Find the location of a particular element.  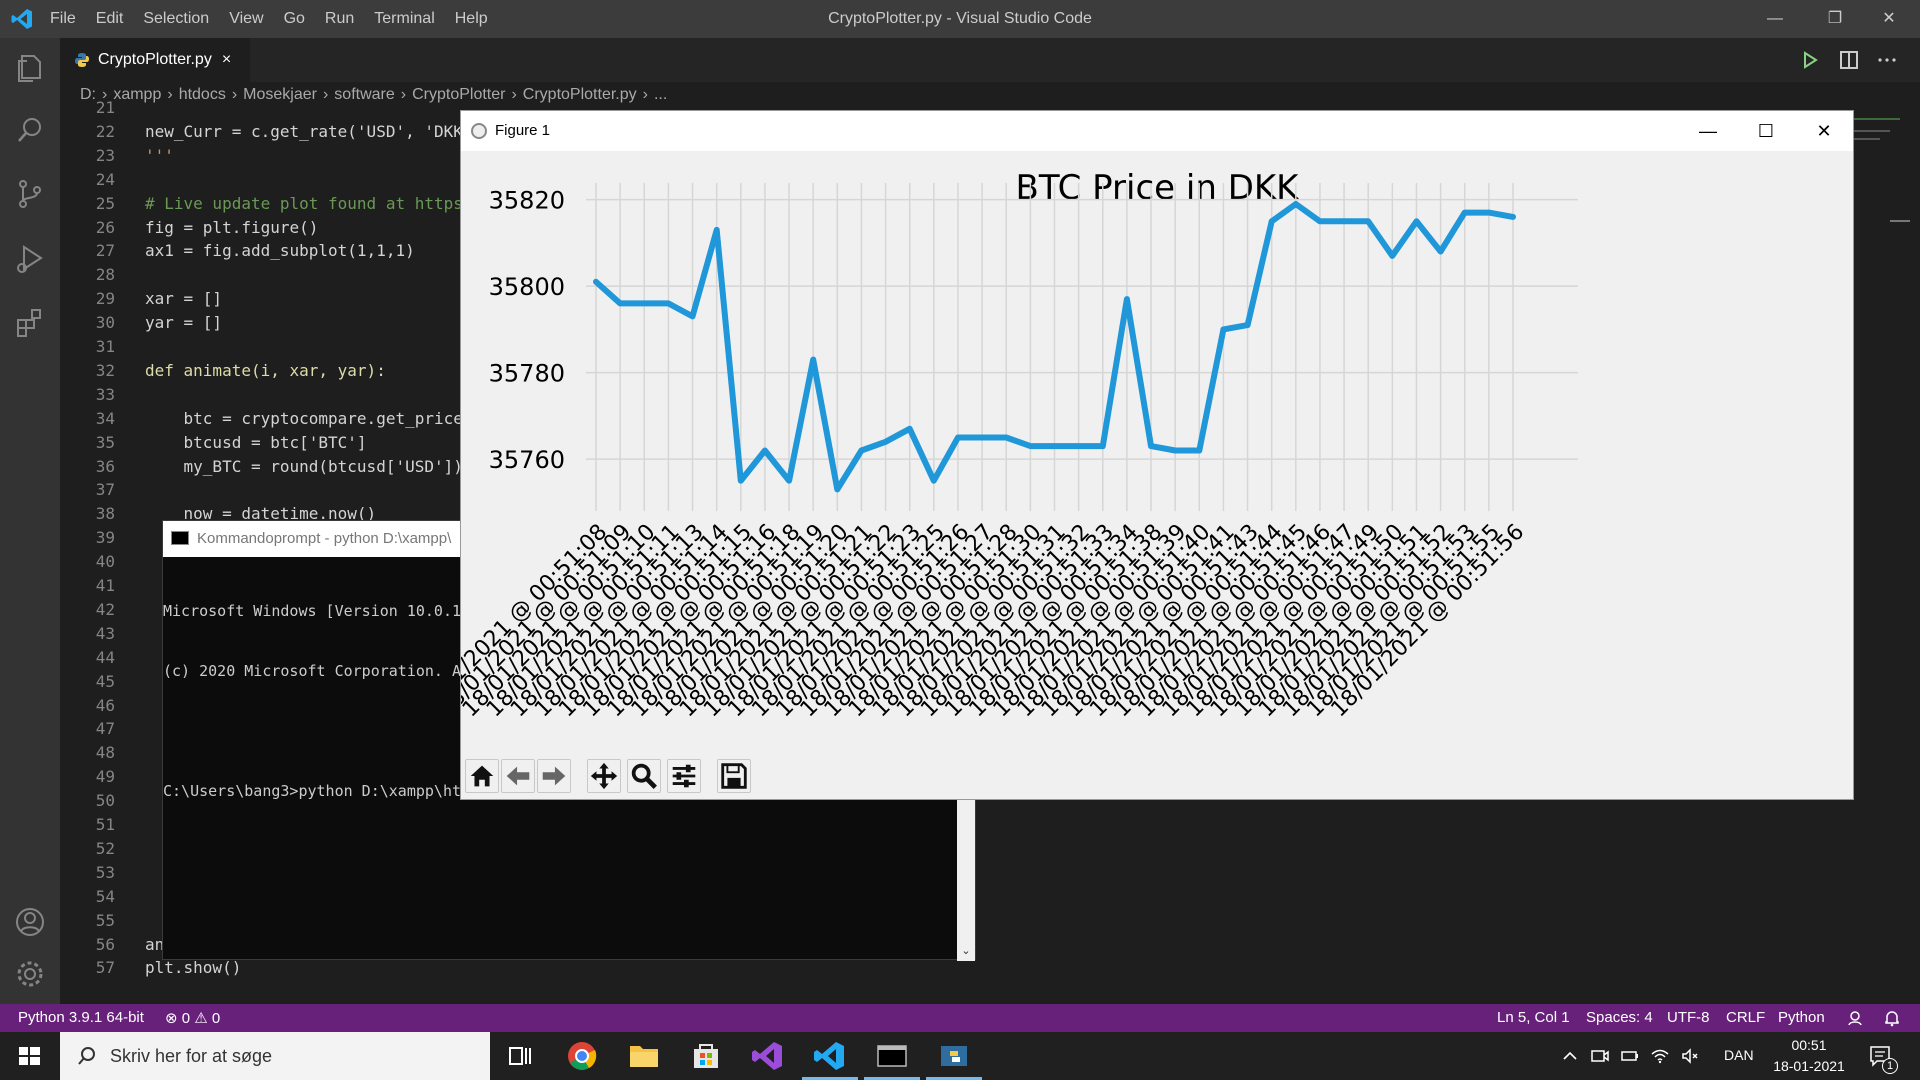

language-mode: Python is located at coordinates (1801, 1017).